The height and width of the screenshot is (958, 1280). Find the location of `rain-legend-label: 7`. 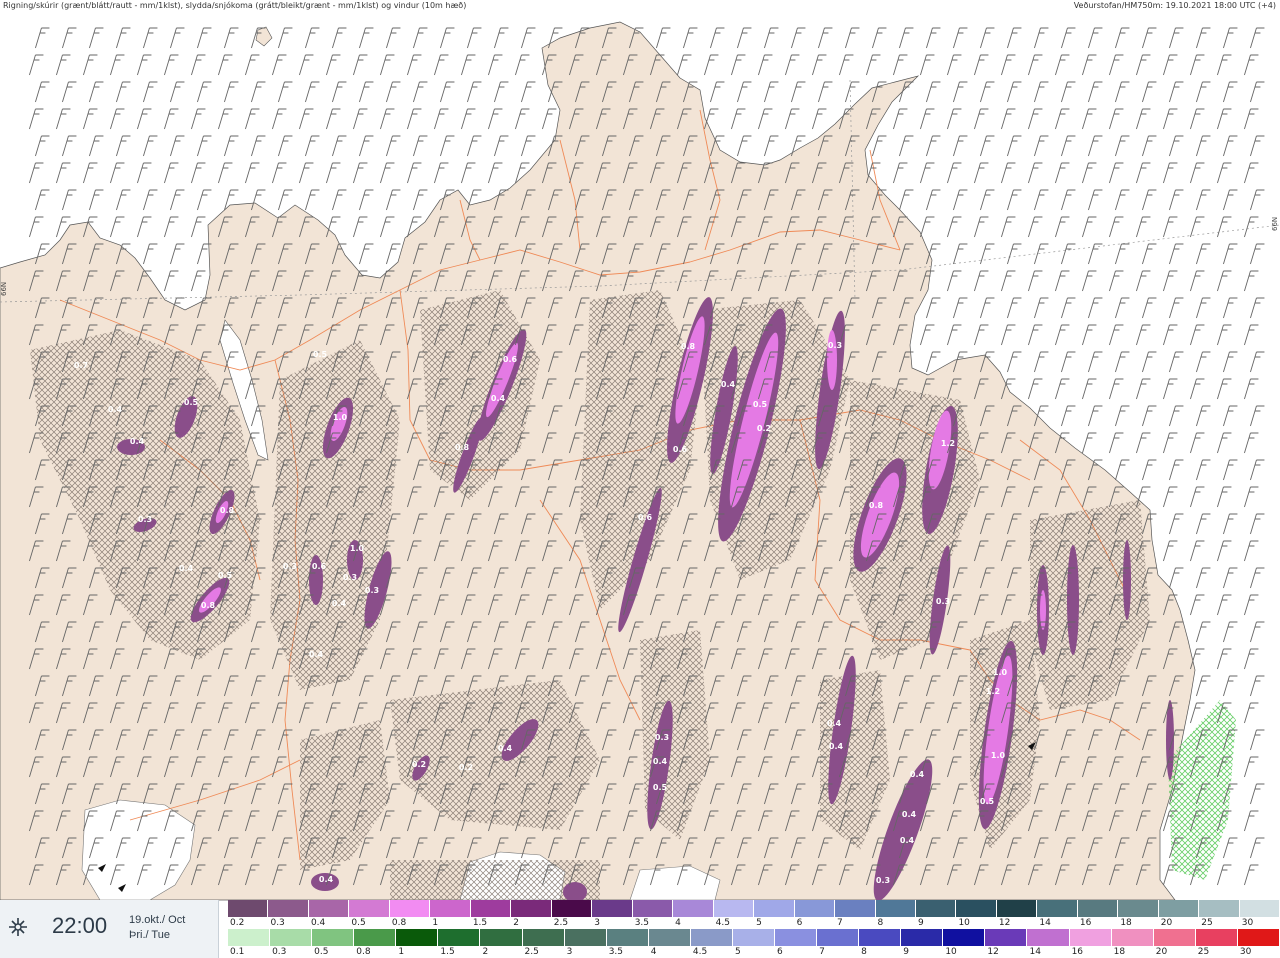

rain-legend-label: 7 is located at coordinates (822, 952).